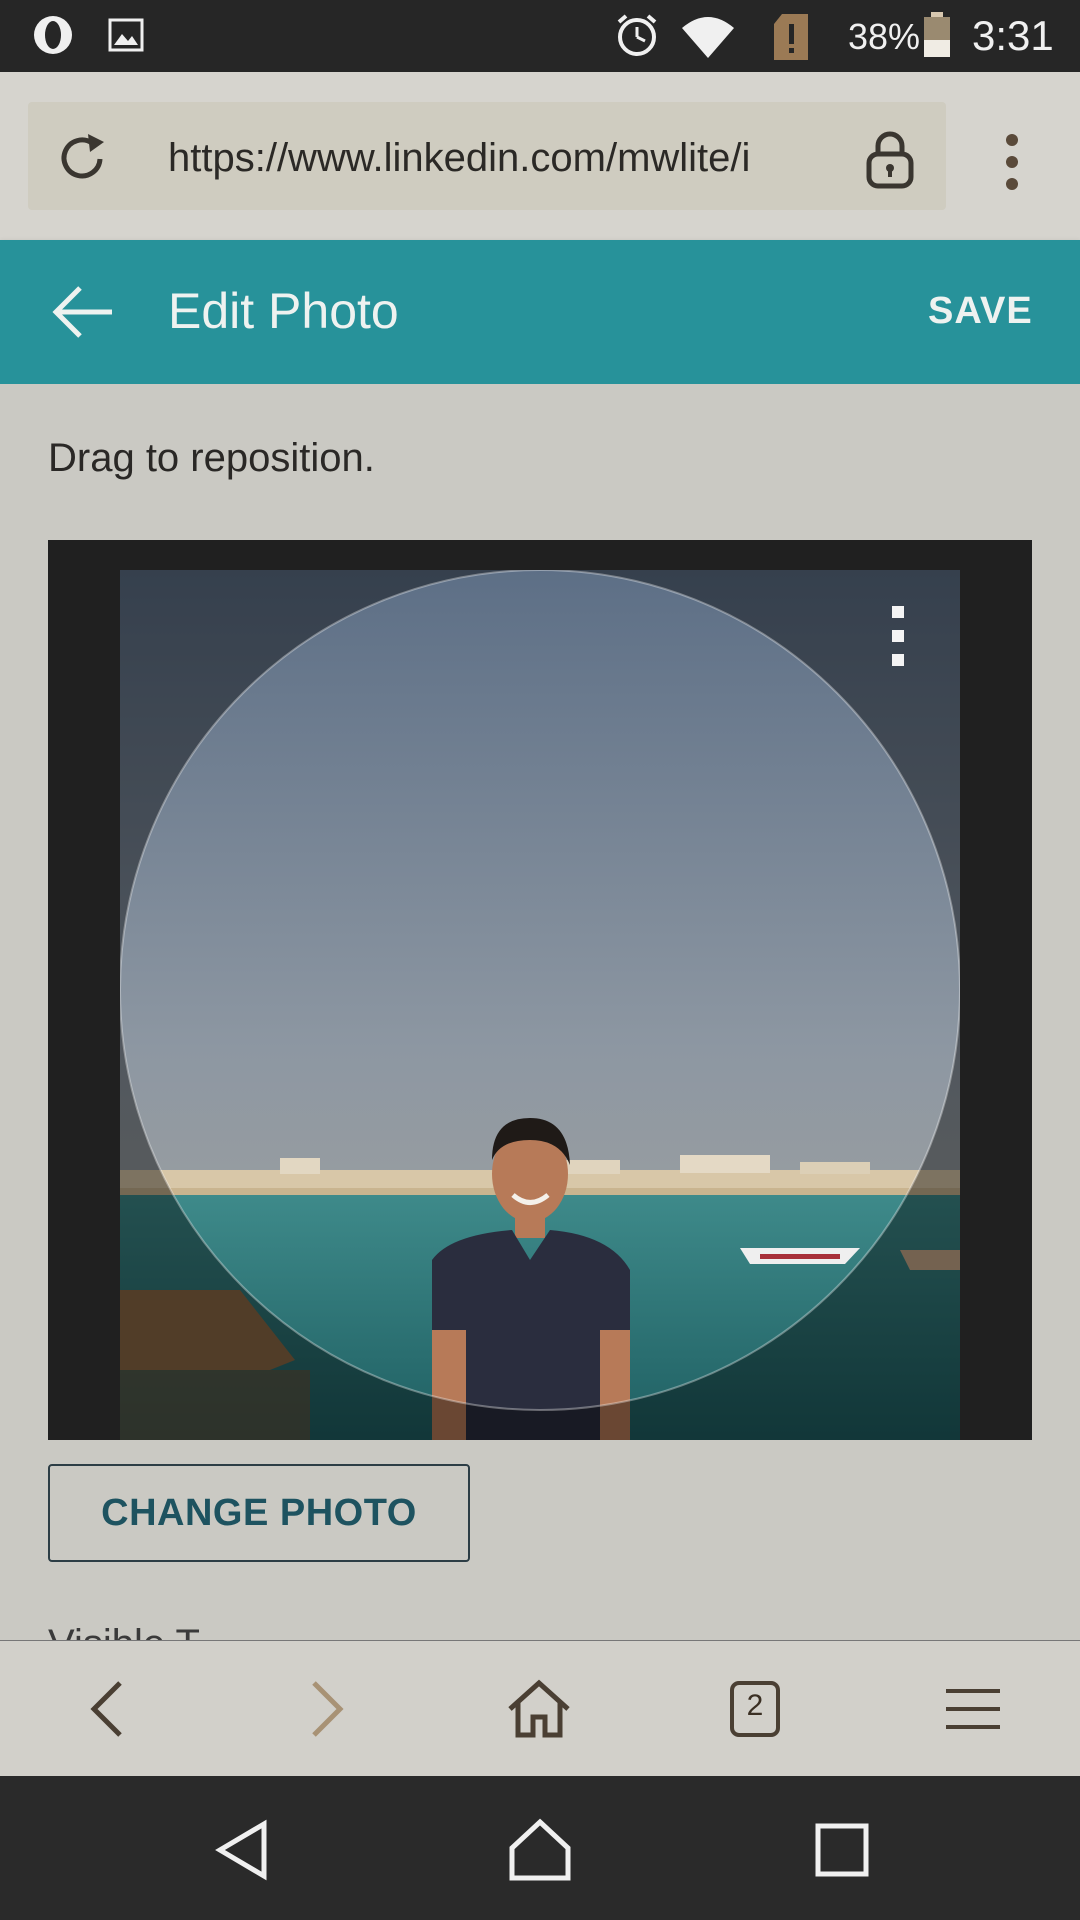  Describe the element at coordinates (540, 312) in the screenshot. I see `app-header: Edit Photo SAVE` at that location.